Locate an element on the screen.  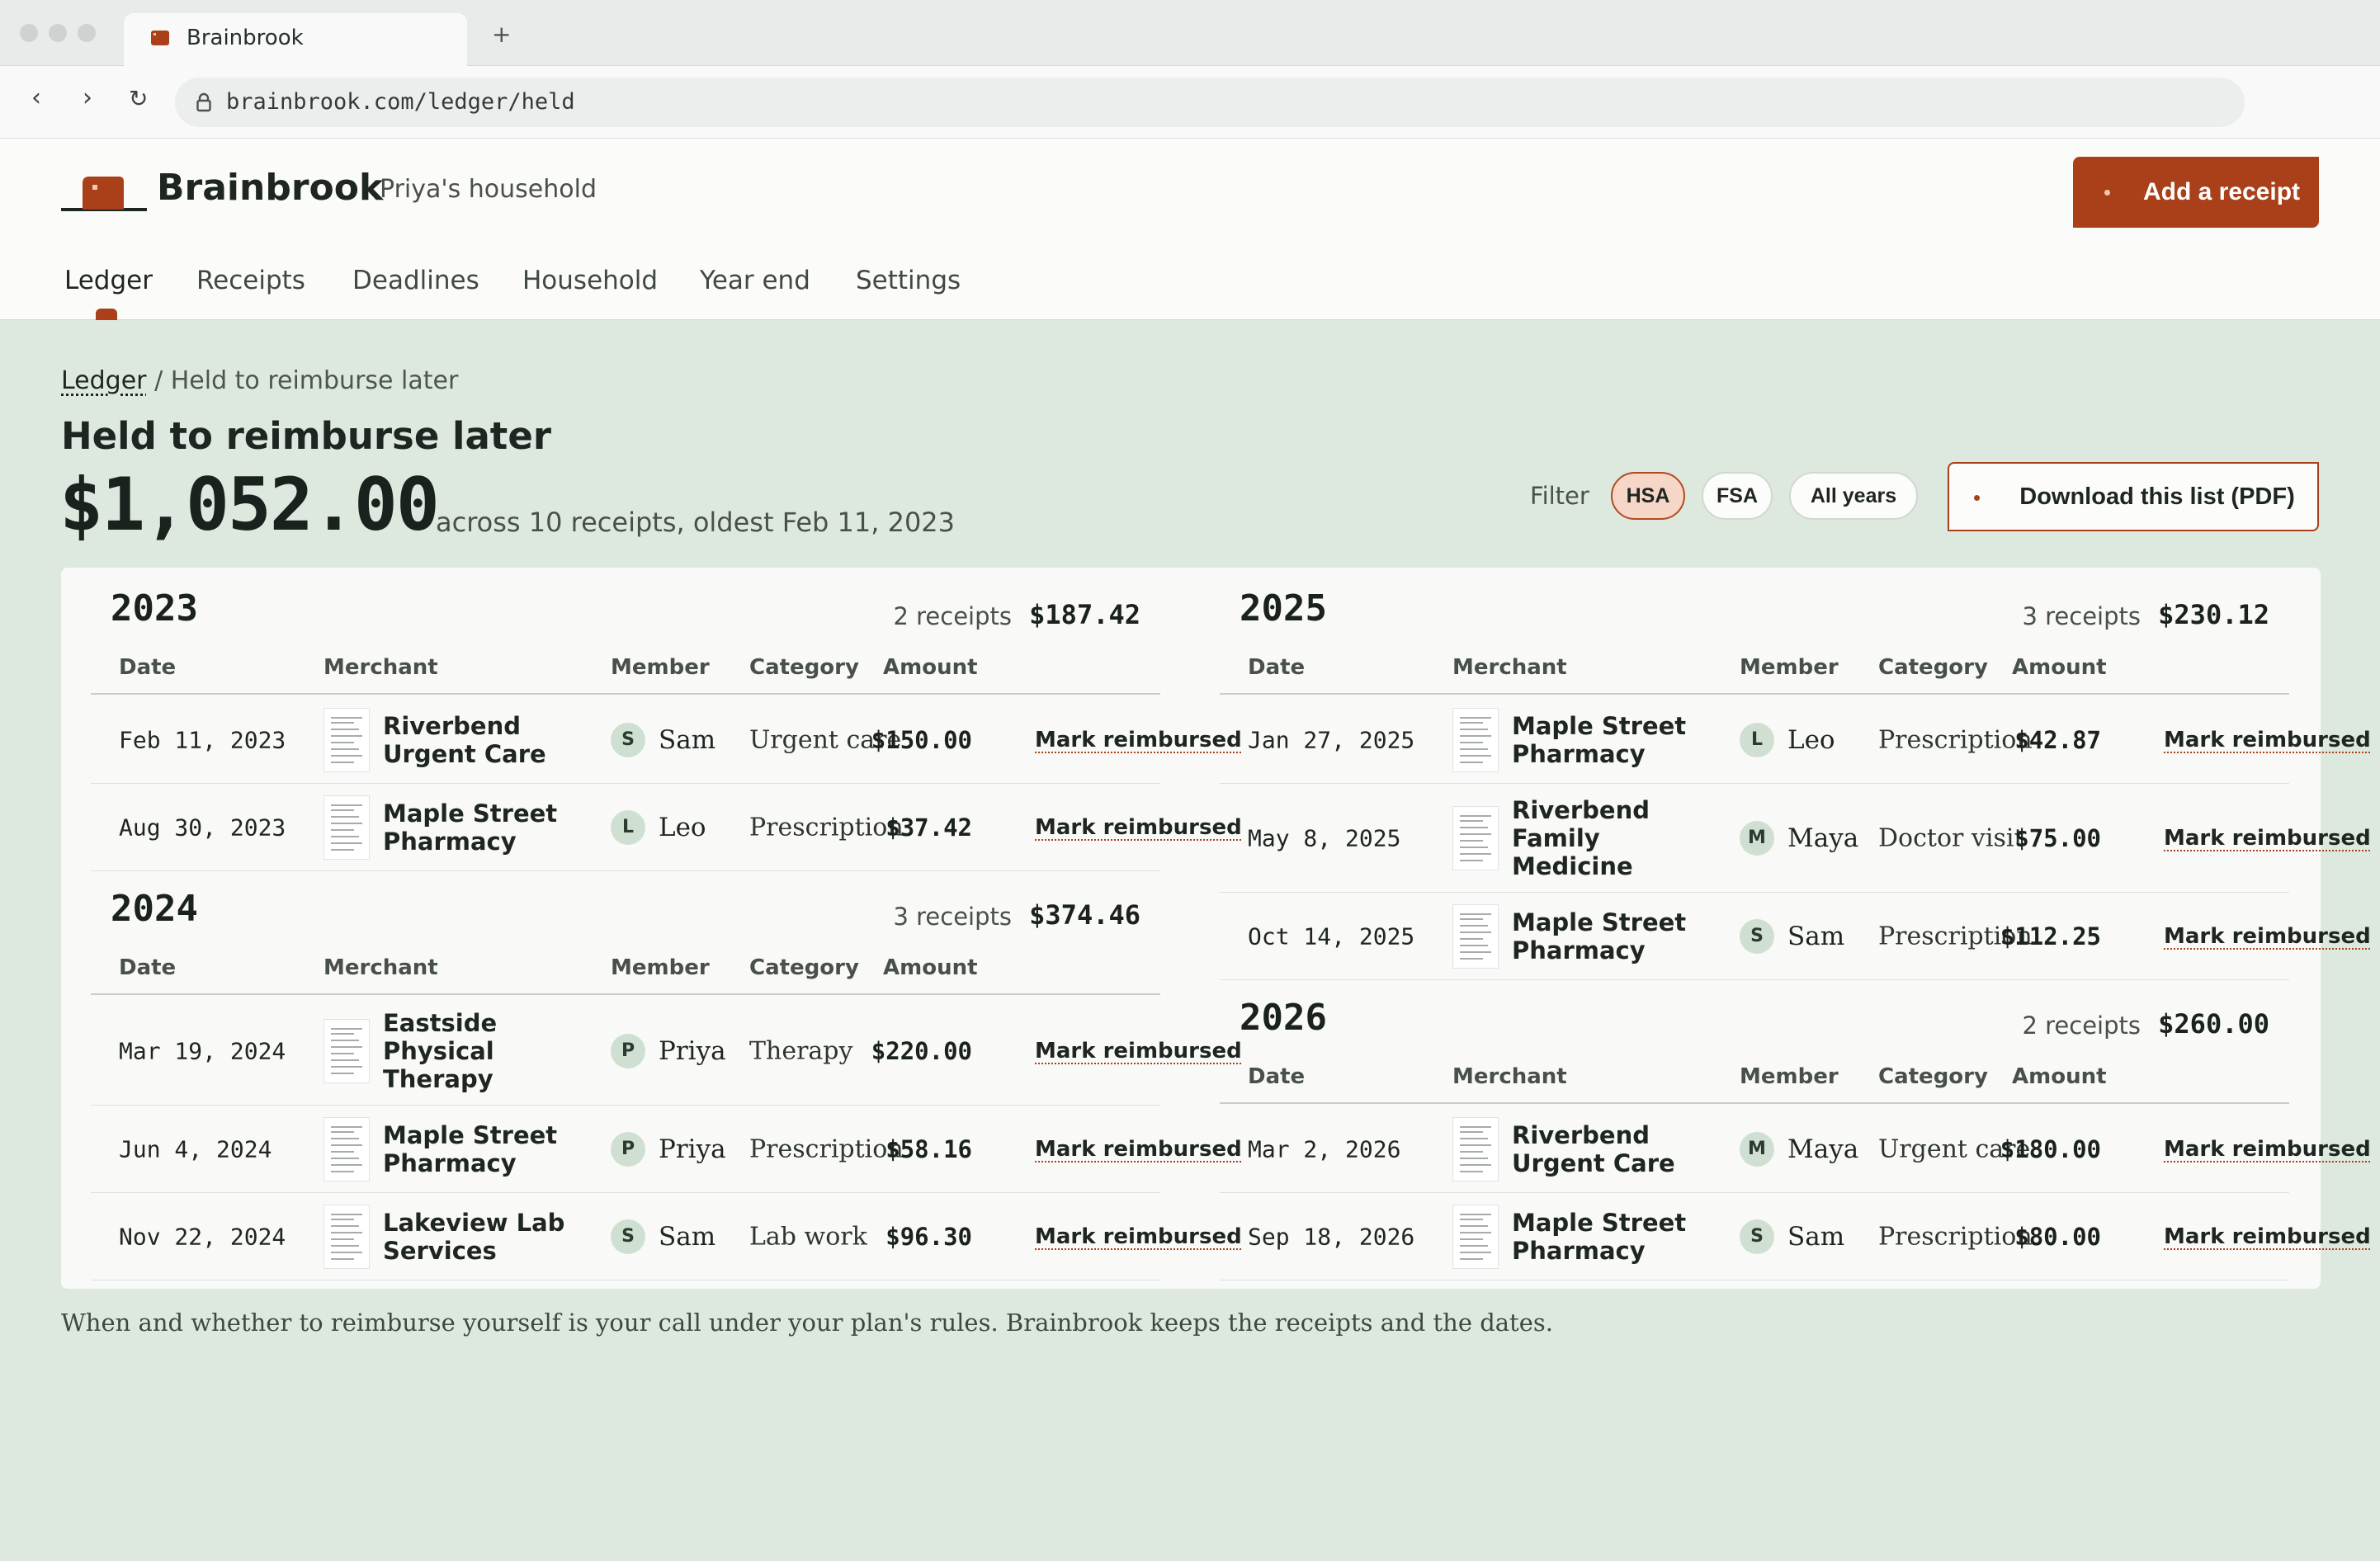
download-pdf-button: Download this list (PDF) is located at coordinates (2133, 496).